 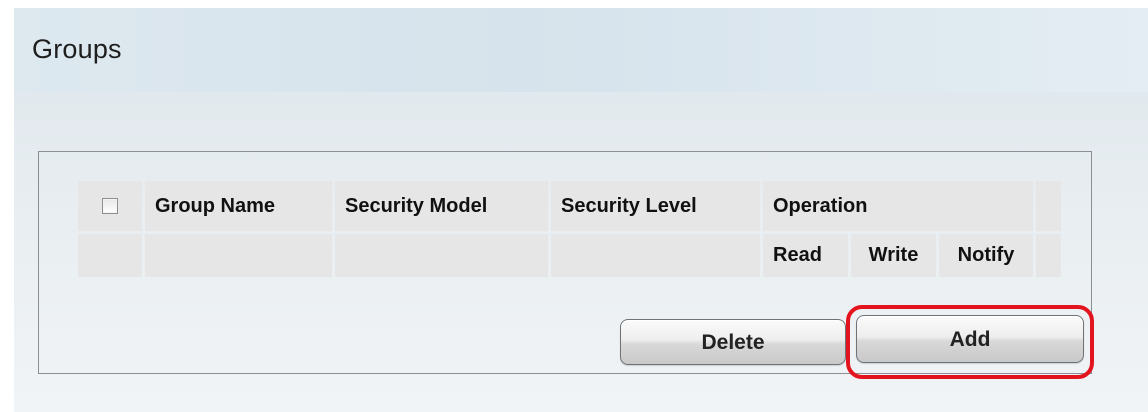 I want to click on page-title: Groups, so click(x=77, y=49).